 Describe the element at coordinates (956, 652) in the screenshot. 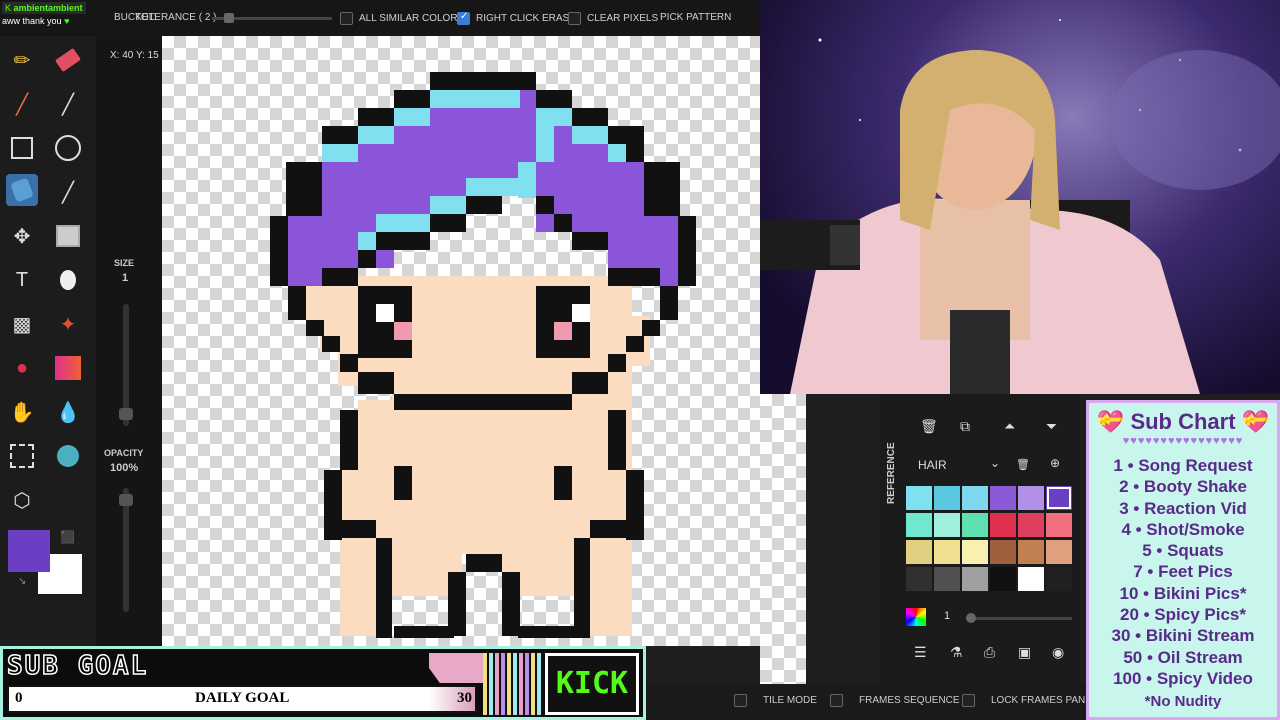

I see `effects-flask-icon: ⚗` at that location.